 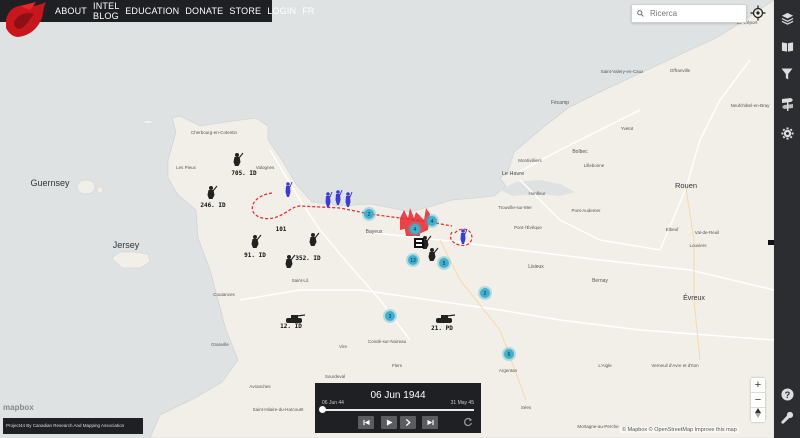 I want to click on unit-label: 352. ID, so click(x=308, y=258).